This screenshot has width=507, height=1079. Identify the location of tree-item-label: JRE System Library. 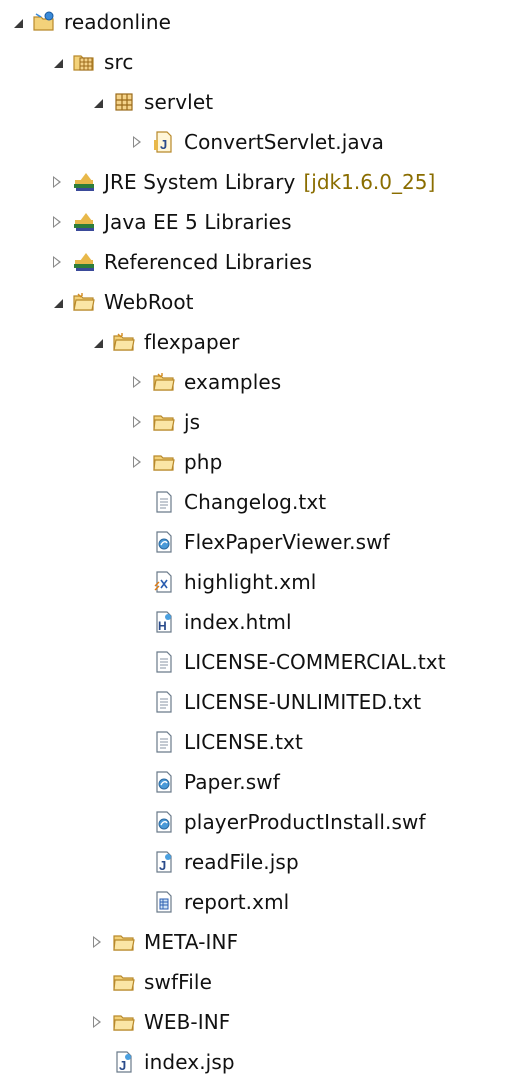
(200, 182).